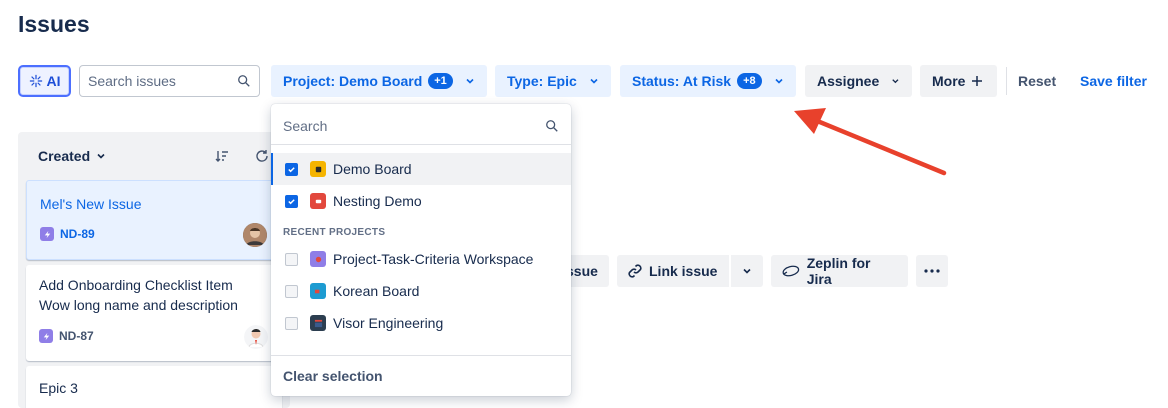  I want to click on issue-key-text: ND-87, so click(76, 336).